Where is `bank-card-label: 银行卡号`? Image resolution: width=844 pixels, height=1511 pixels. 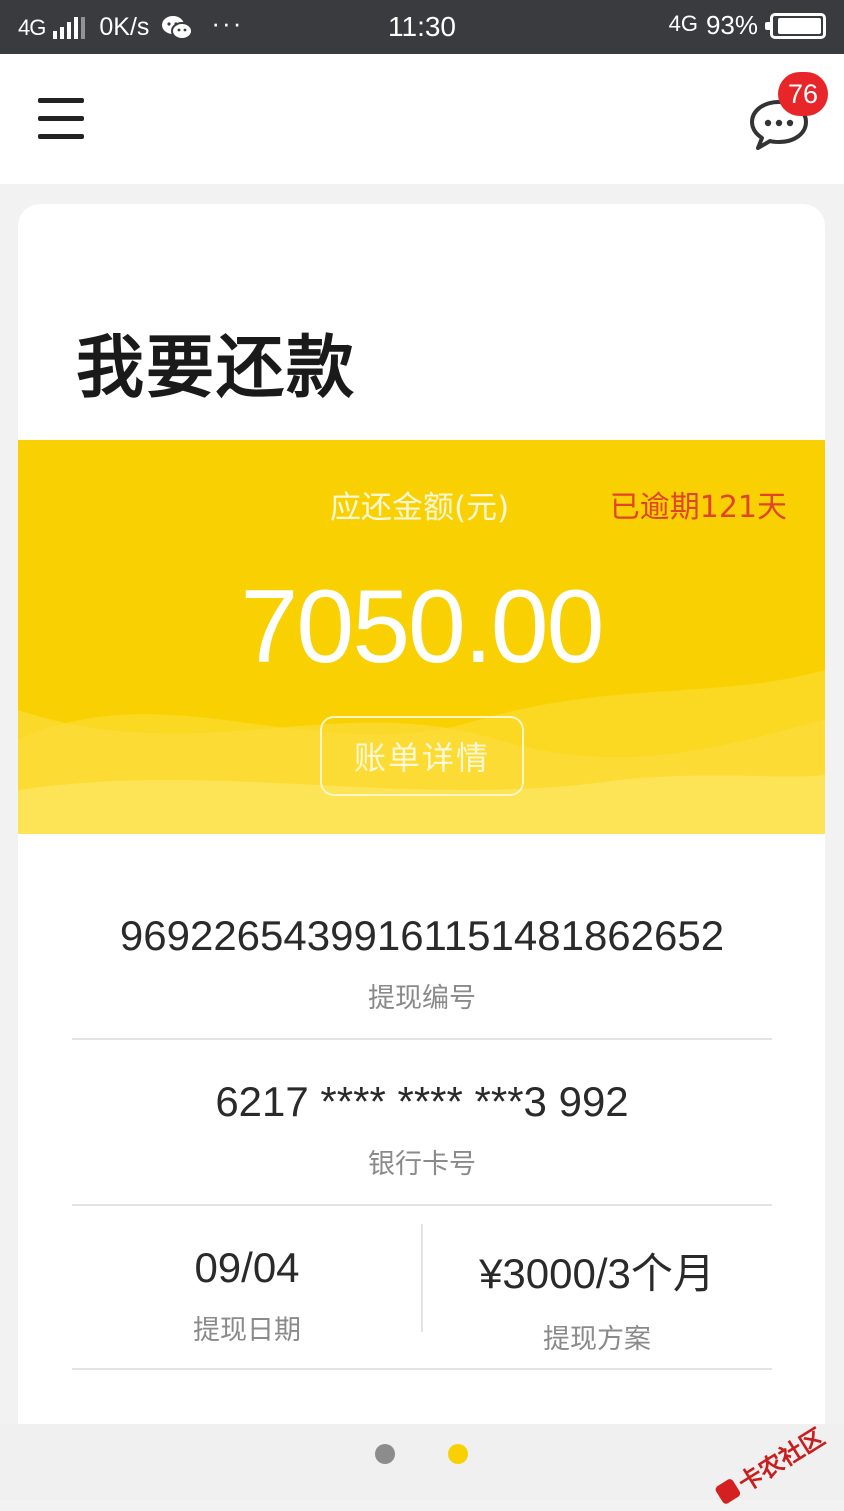
bank-card-label: 银行卡号 is located at coordinates (422, 1164).